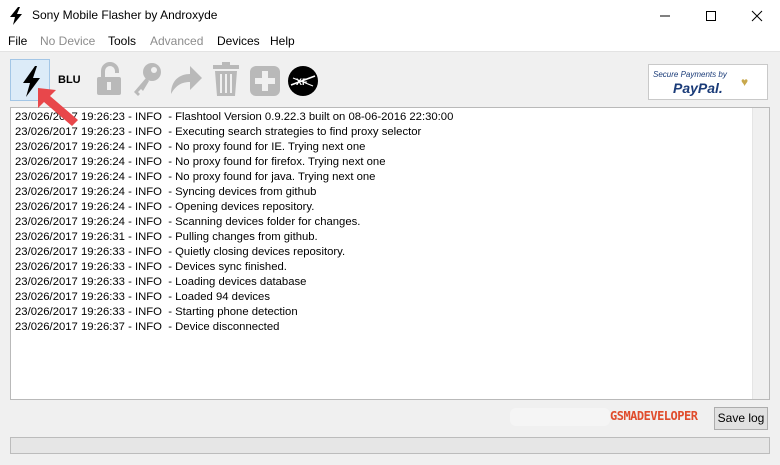 This screenshot has width=780, height=465. Describe the element at coordinates (390, 445) in the screenshot. I see `progress-bar` at that location.